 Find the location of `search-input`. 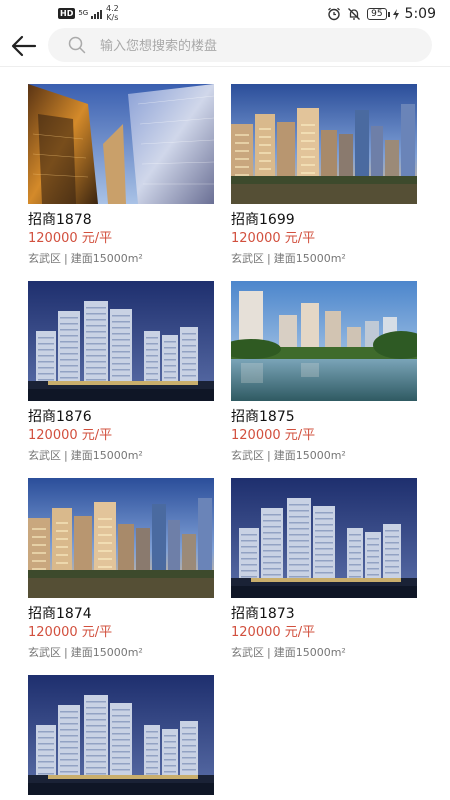

search-input is located at coordinates (260, 46).